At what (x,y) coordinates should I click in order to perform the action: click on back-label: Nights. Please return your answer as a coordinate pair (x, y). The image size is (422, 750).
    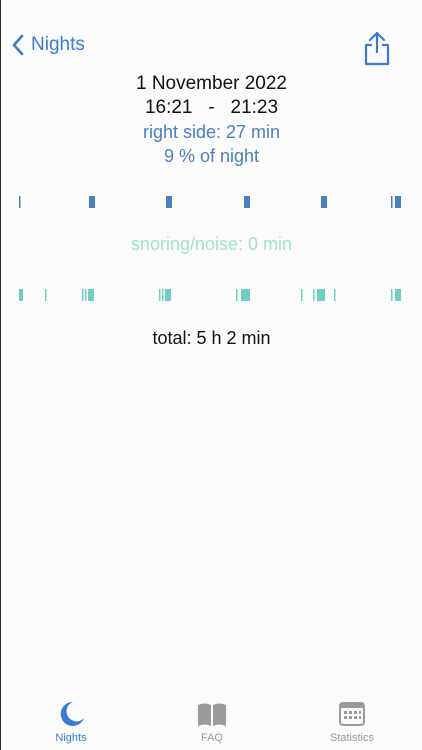
    Looking at the image, I should click on (58, 44).